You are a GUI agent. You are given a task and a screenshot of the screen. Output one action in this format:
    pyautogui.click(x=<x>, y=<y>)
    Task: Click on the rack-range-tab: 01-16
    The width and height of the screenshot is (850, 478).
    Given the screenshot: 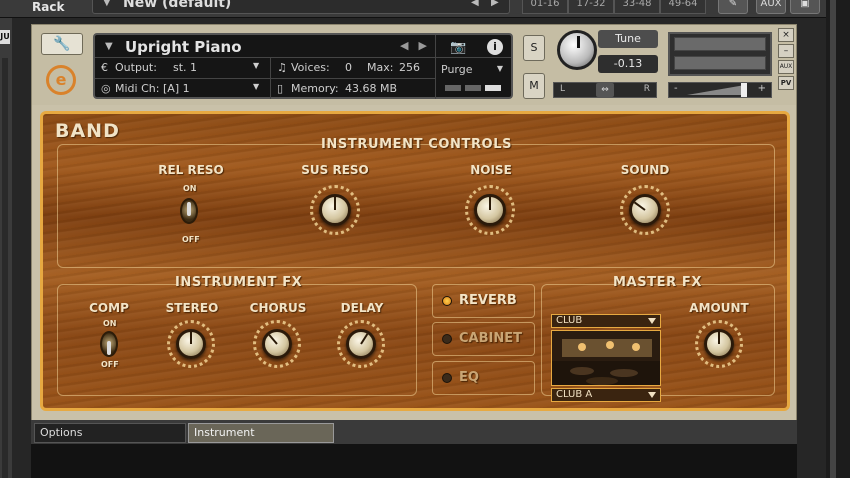 What is the action you would take?
    pyautogui.click(x=545, y=7)
    